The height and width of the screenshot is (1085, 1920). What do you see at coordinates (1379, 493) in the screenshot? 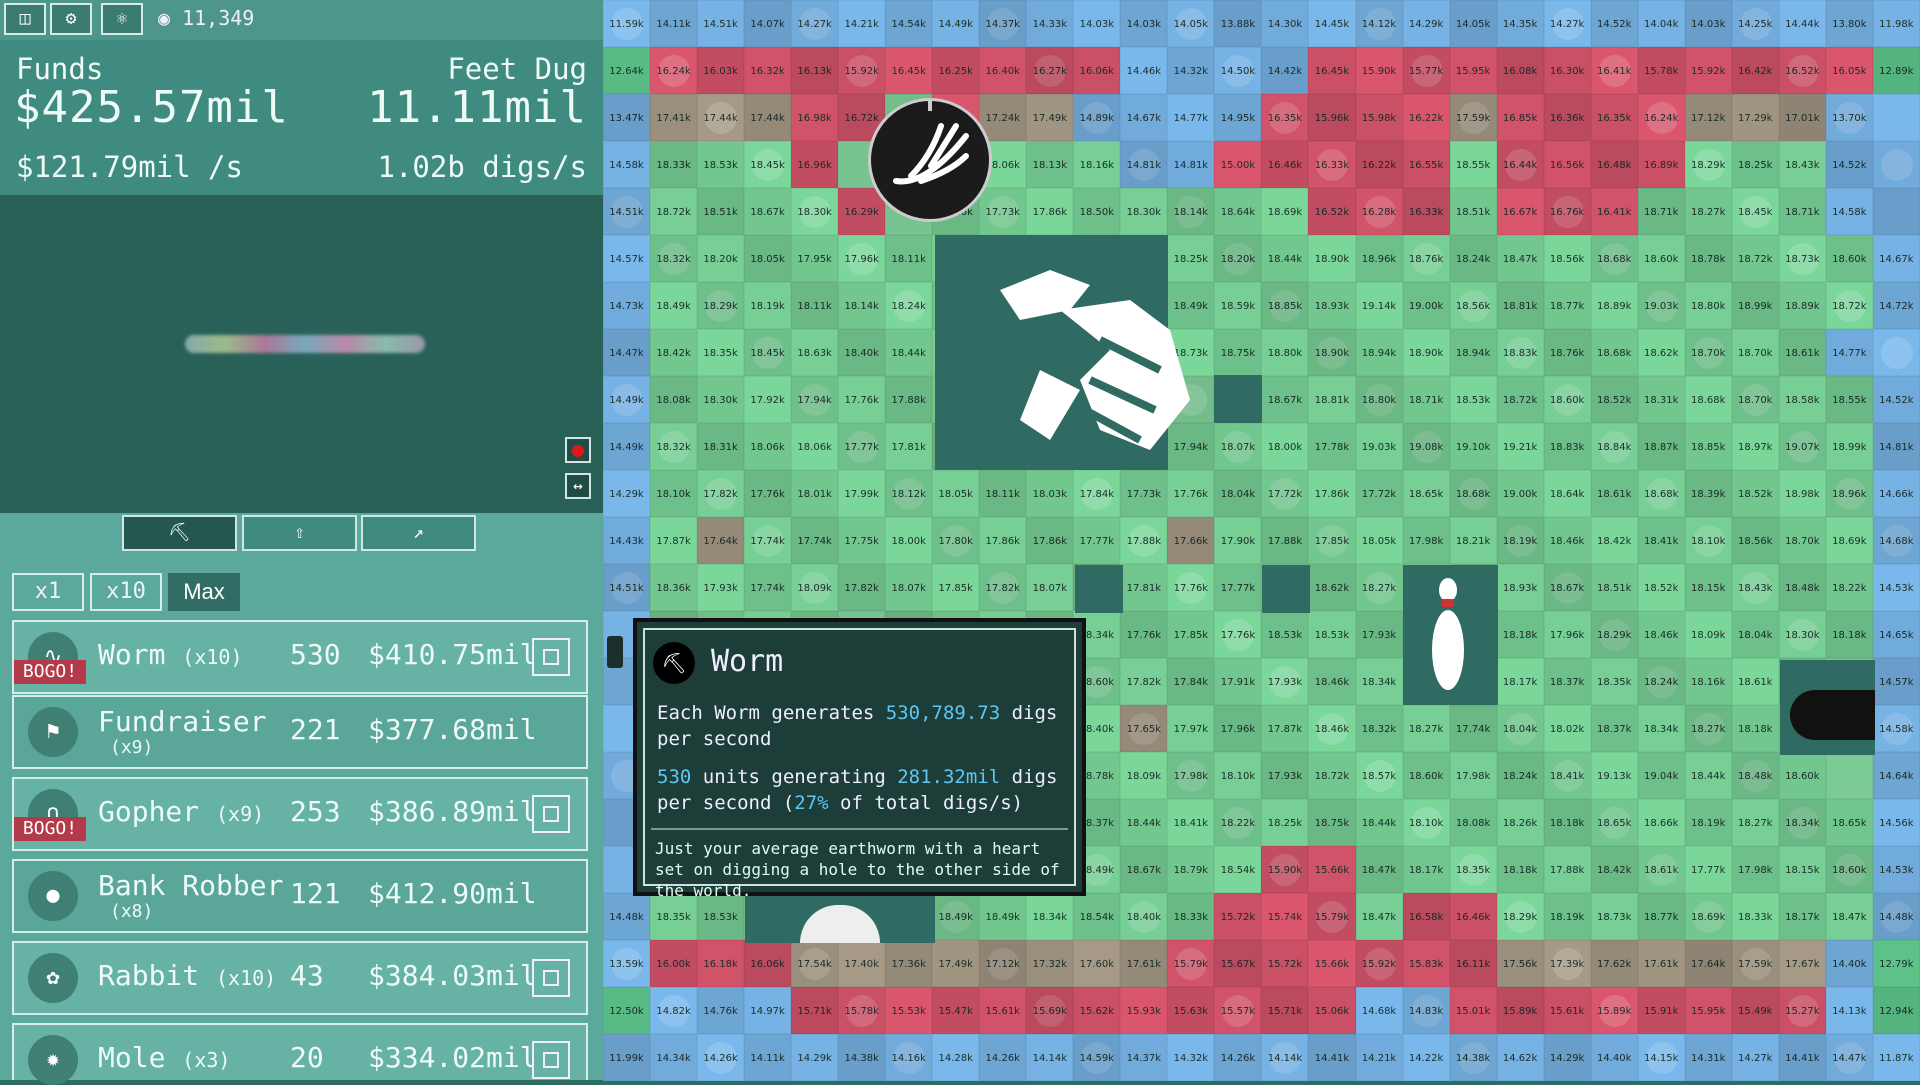
I see `grid-cell: 17.72k` at bounding box center [1379, 493].